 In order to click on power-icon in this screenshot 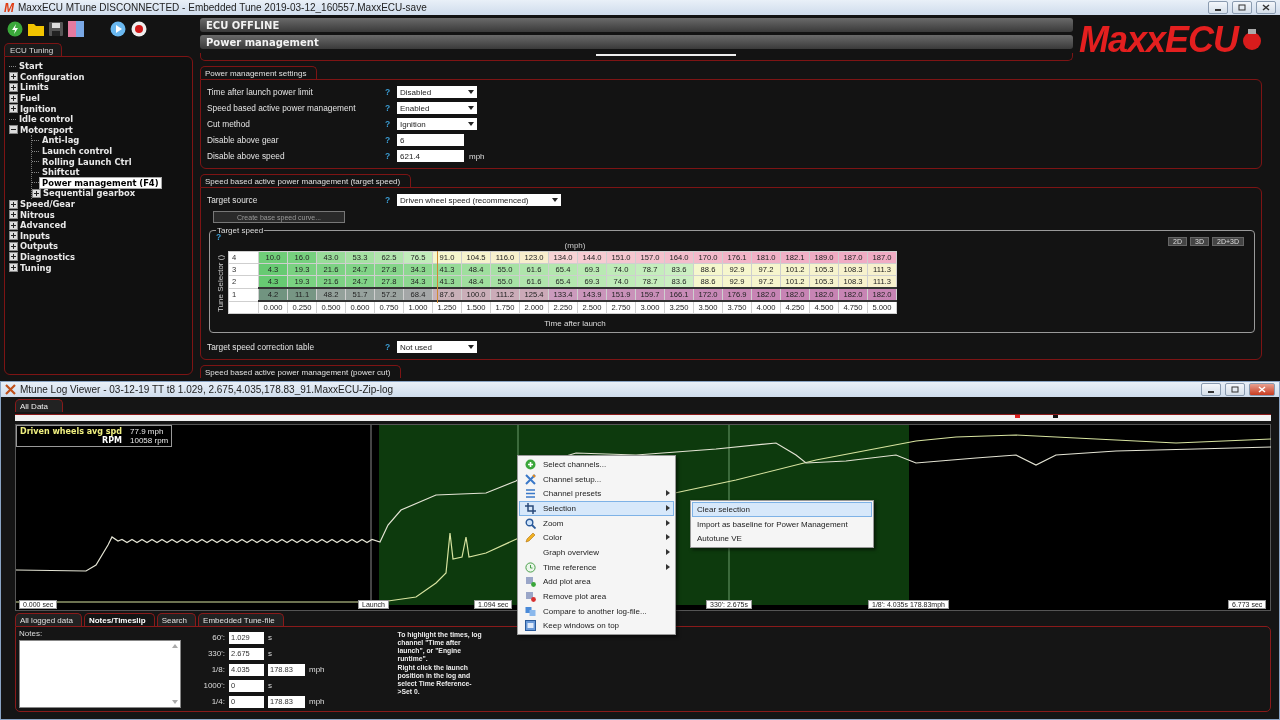, I will do `click(15, 29)`.